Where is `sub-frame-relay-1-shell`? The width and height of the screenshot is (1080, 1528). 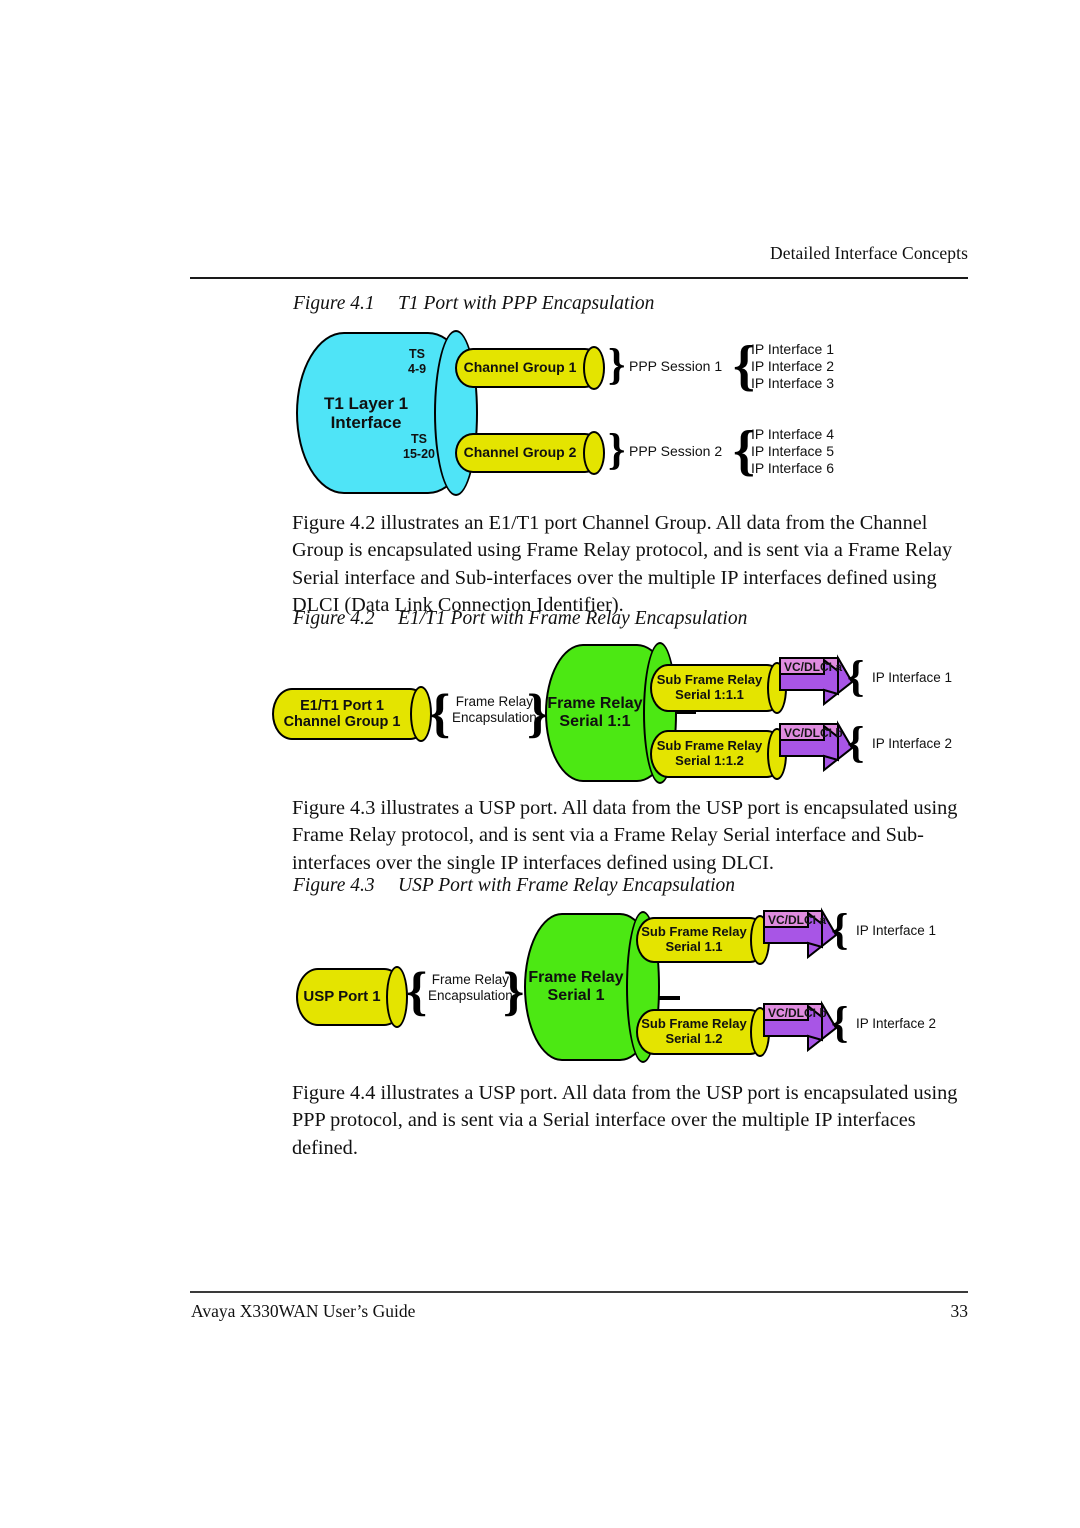 sub-frame-relay-1-shell is located at coordinates (717, 688).